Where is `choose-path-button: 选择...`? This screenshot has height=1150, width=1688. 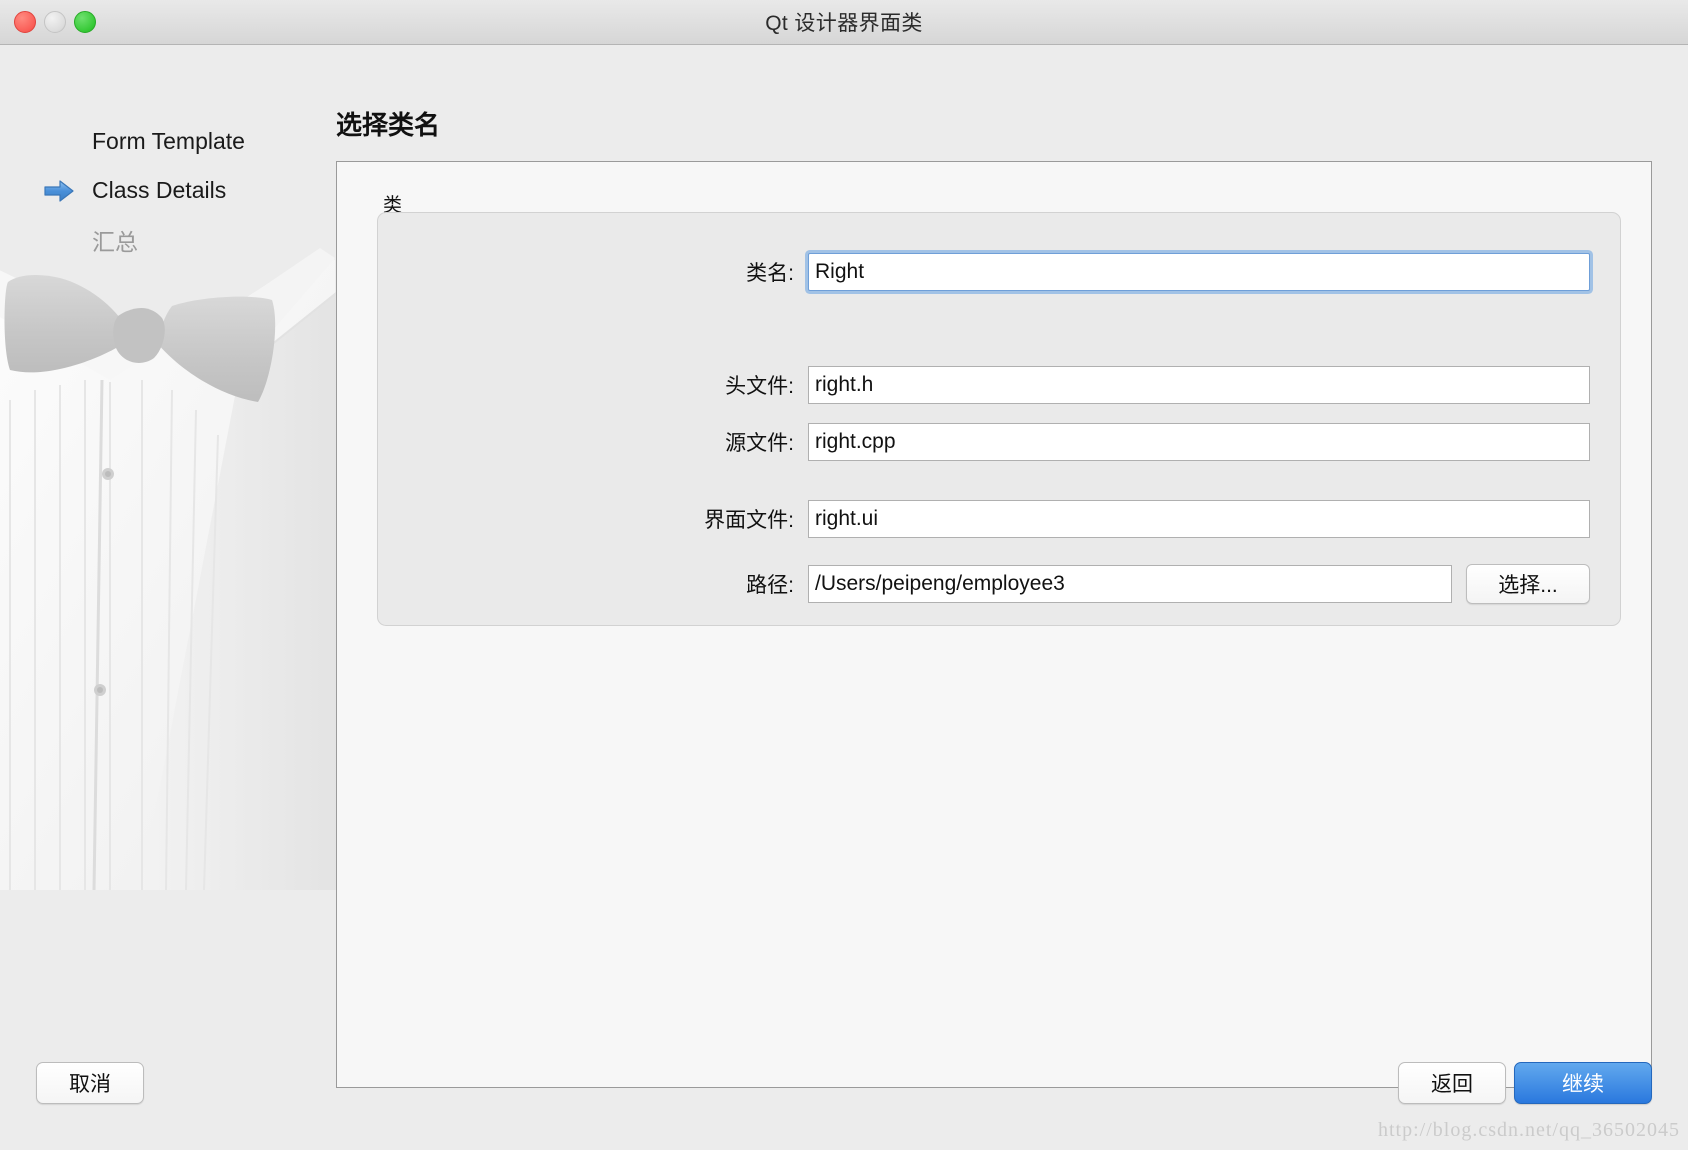
choose-path-button: 选择... is located at coordinates (1528, 584).